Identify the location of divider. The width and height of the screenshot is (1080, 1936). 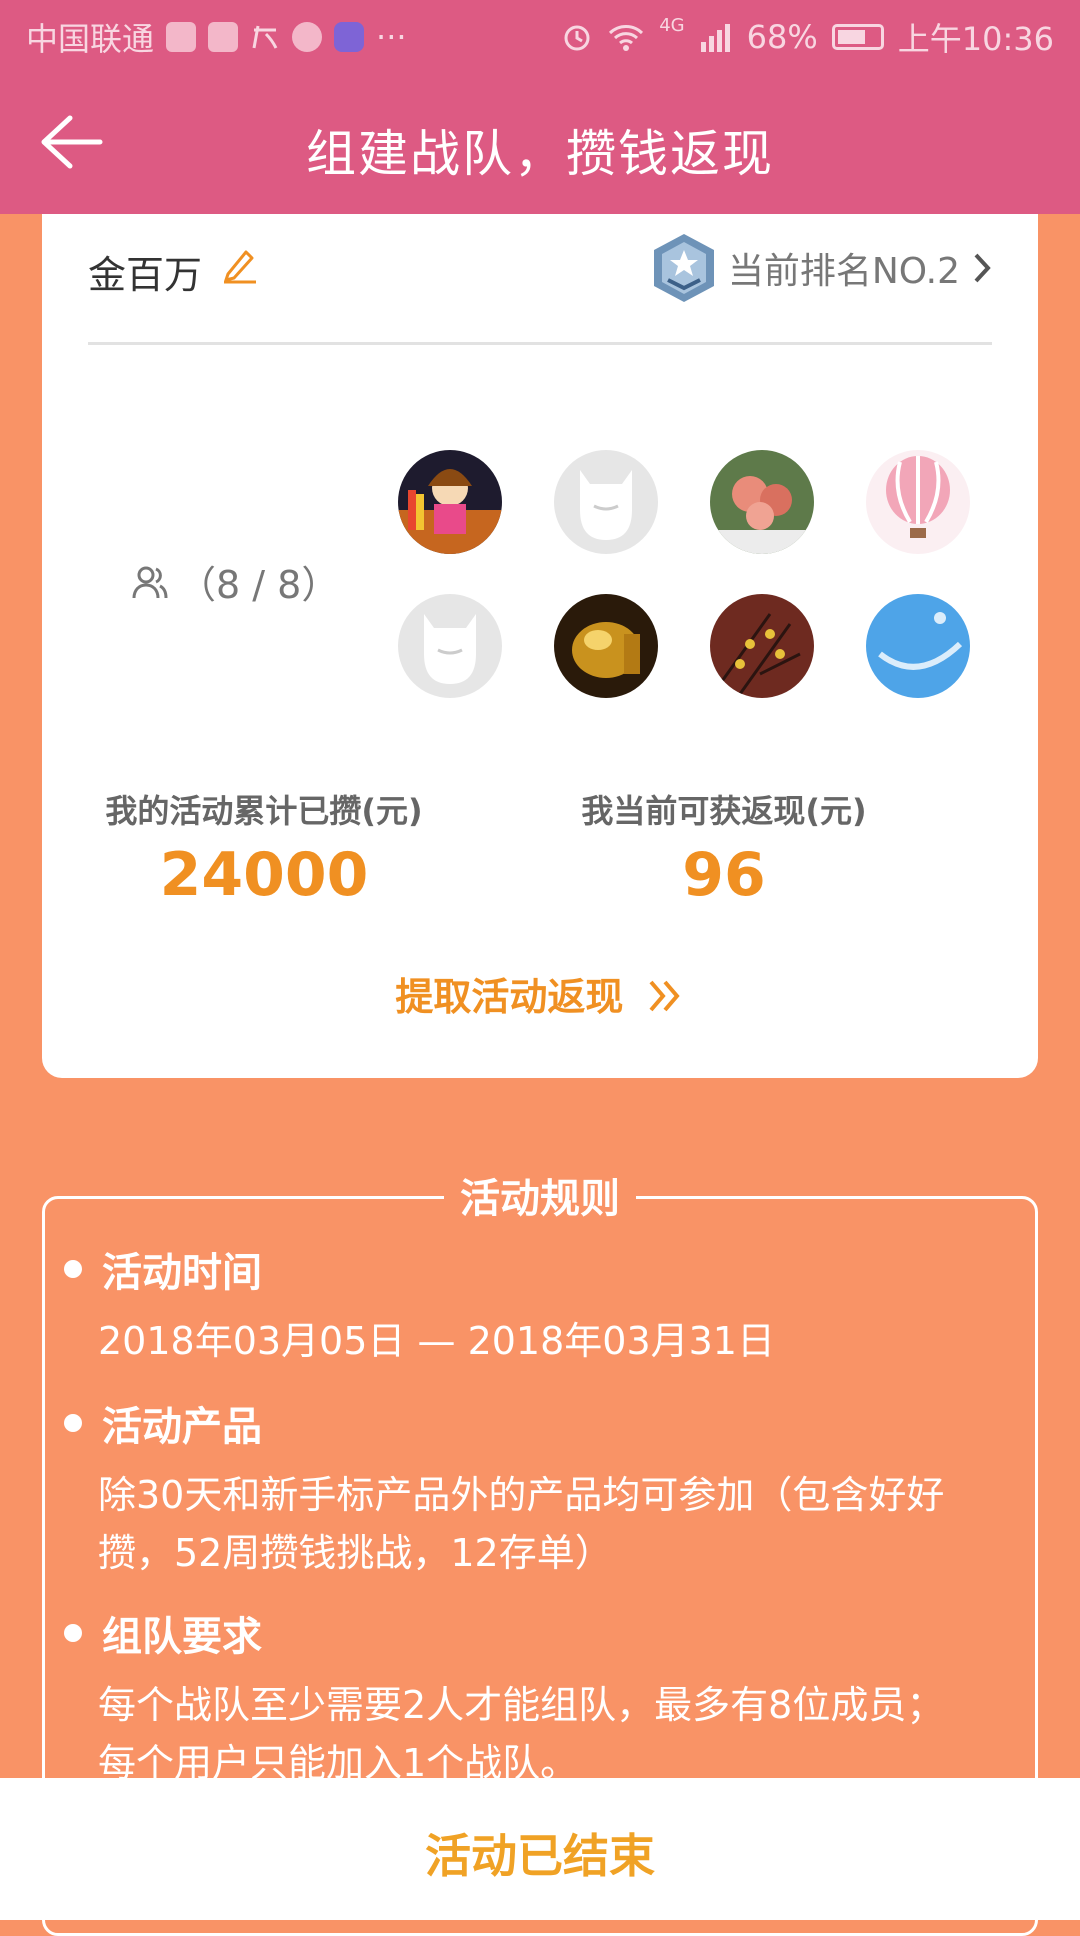
(540, 343).